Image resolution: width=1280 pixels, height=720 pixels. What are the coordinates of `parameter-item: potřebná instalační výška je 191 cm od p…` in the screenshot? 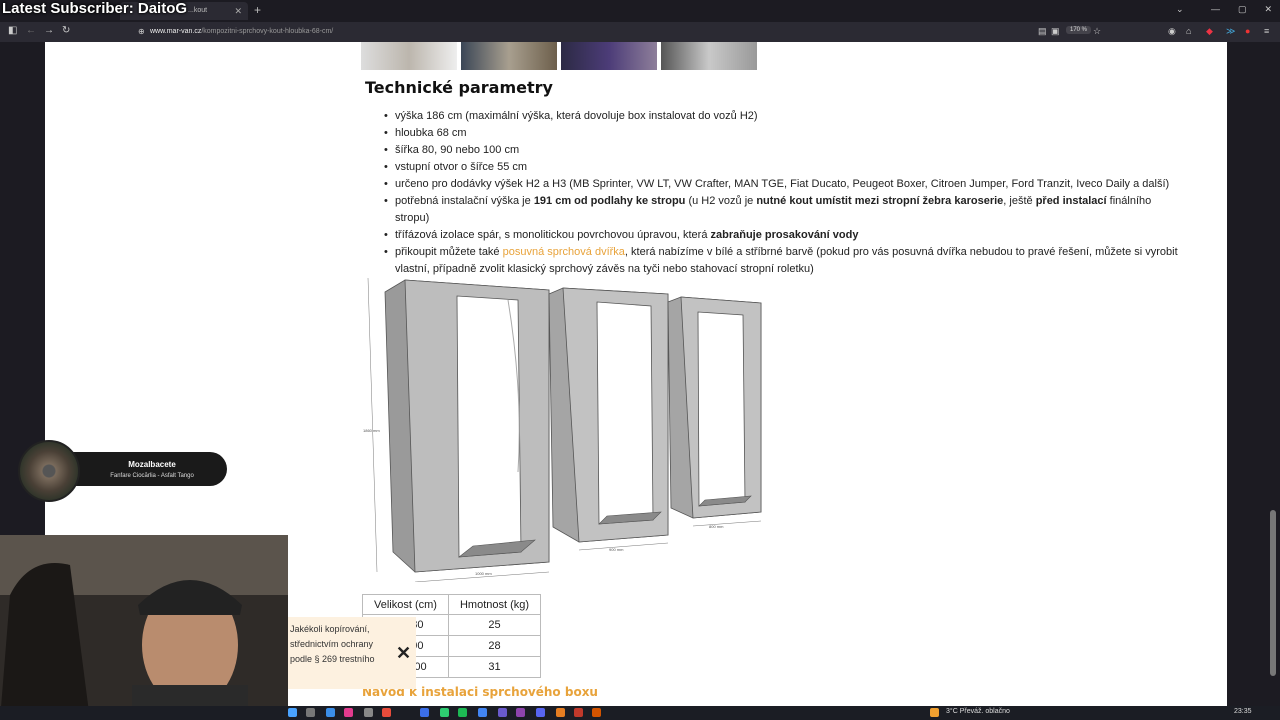 It's located at (784, 210).